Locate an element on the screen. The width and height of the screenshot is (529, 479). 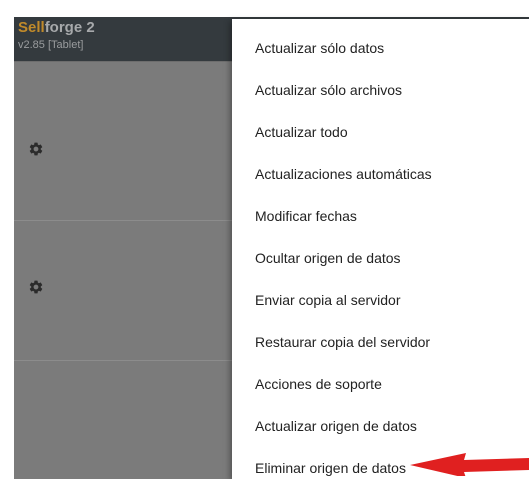
menu-item-acciones-de-soporte: Acciones de soporte is located at coordinates (380, 384).